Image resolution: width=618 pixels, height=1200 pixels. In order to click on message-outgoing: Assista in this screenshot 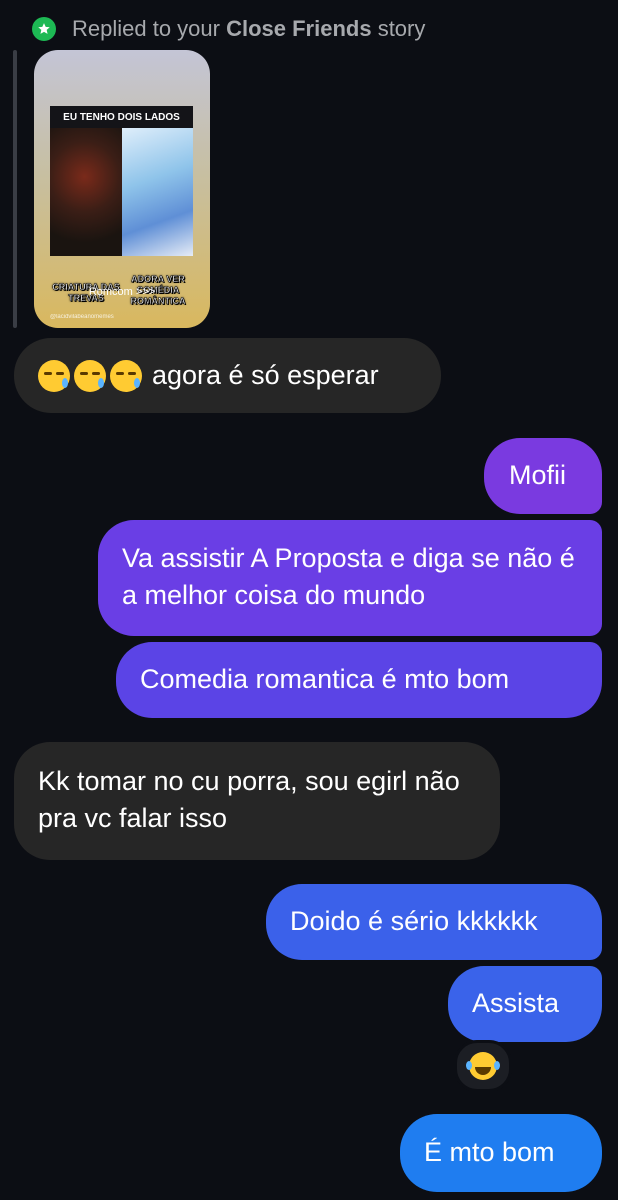, I will do `click(525, 1004)`.